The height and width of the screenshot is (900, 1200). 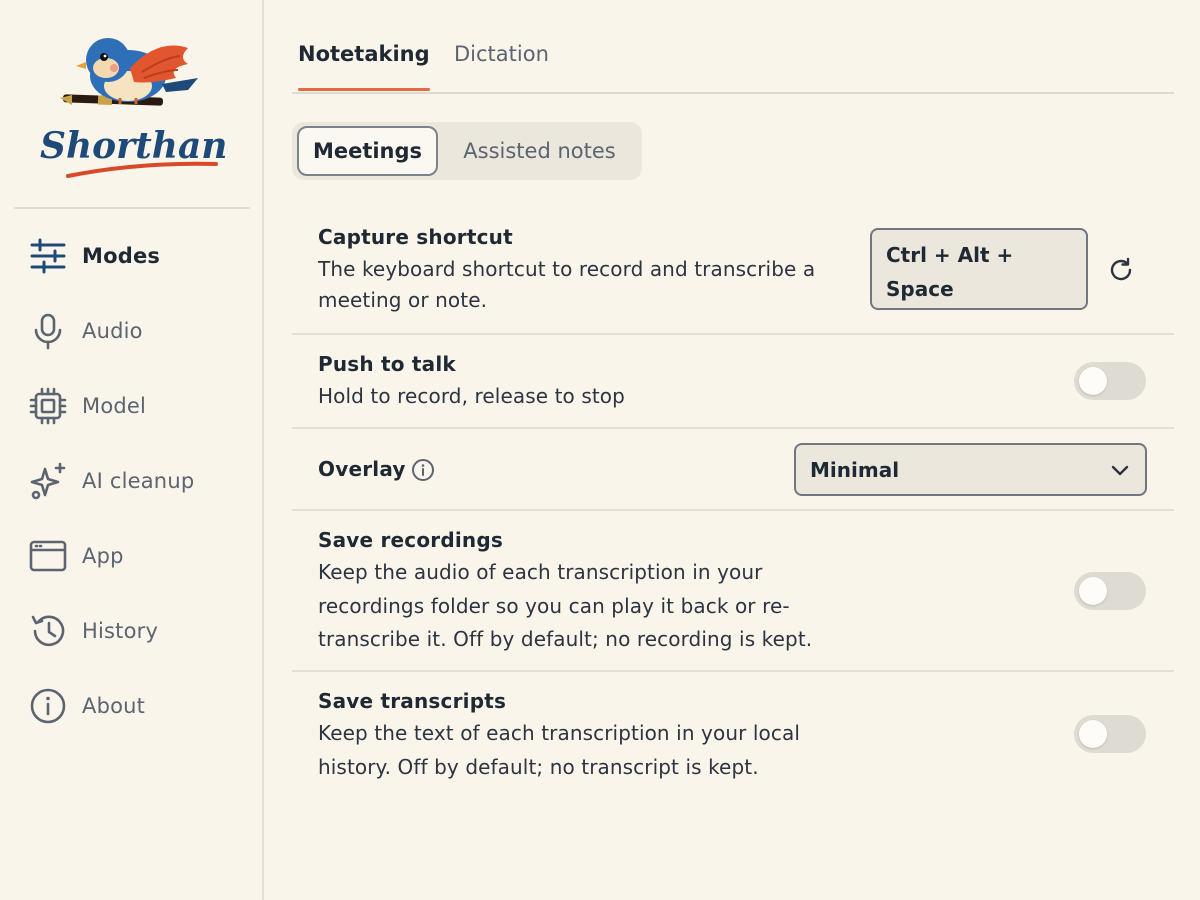 I want to click on sidebar-item-history: History, so click(x=131, y=630).